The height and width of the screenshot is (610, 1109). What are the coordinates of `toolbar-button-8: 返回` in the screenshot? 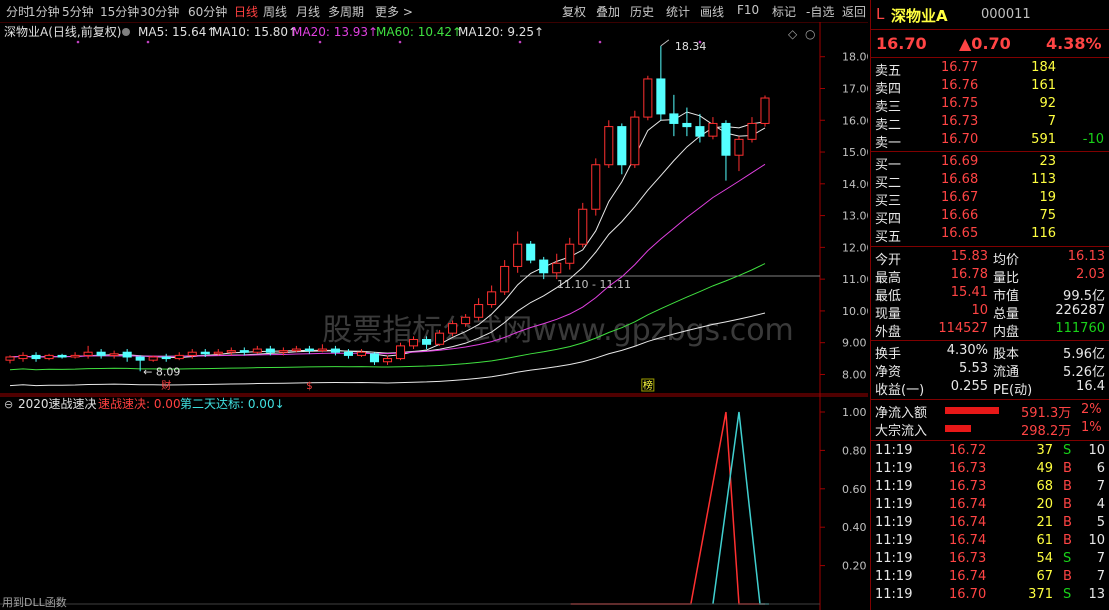 It's located at (854, 11).